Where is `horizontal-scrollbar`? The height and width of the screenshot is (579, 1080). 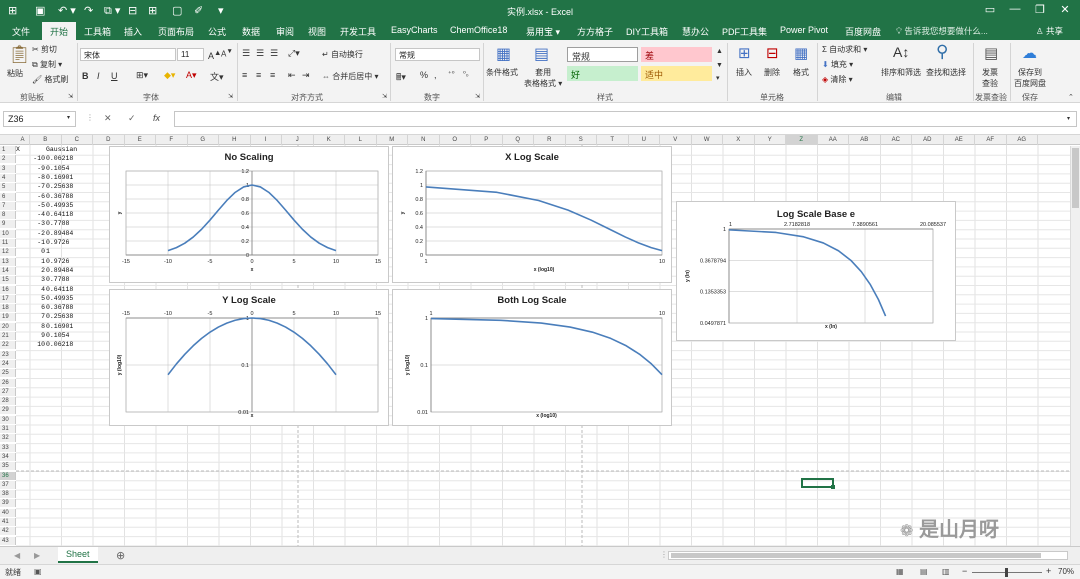 horizontal-scrollbar is located at coordinates (868, 555).